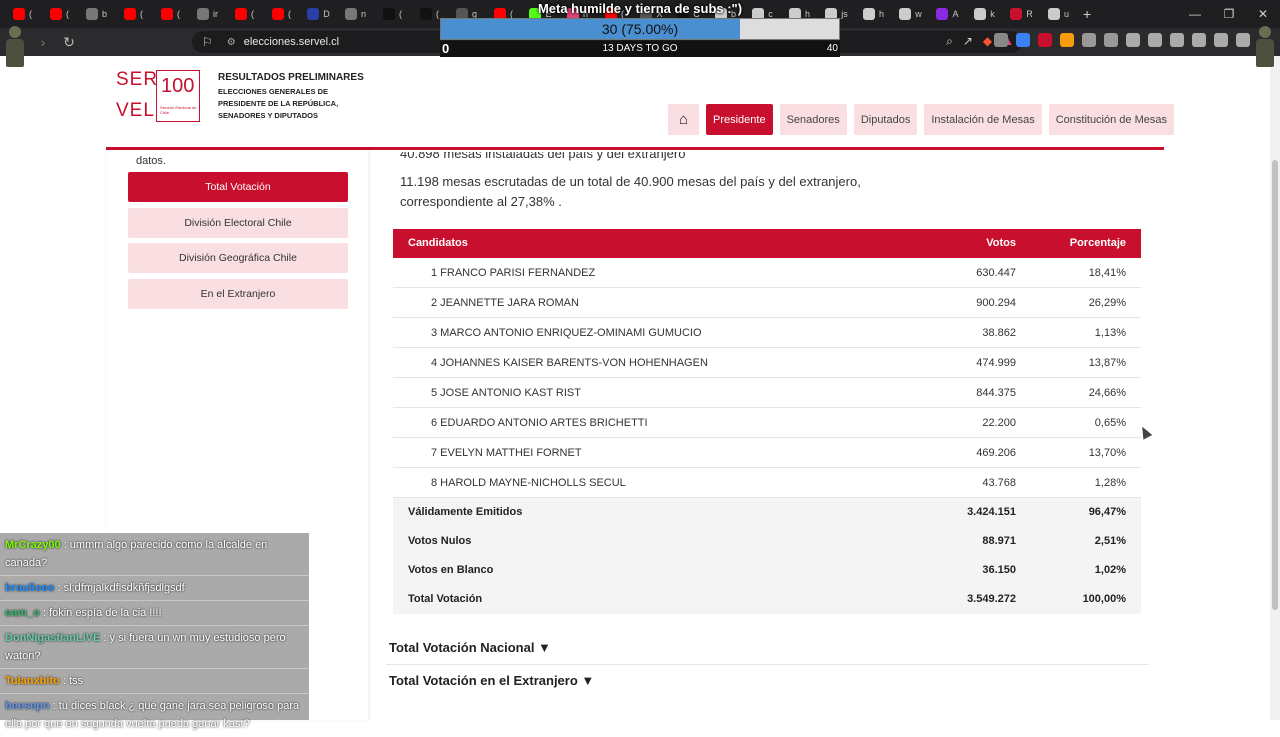 The image size is (1280, 737). Describe the element at coordinates (640, 29) in the screenshot. I see `sub-goal-count: 30 (75.00%)` at that location.